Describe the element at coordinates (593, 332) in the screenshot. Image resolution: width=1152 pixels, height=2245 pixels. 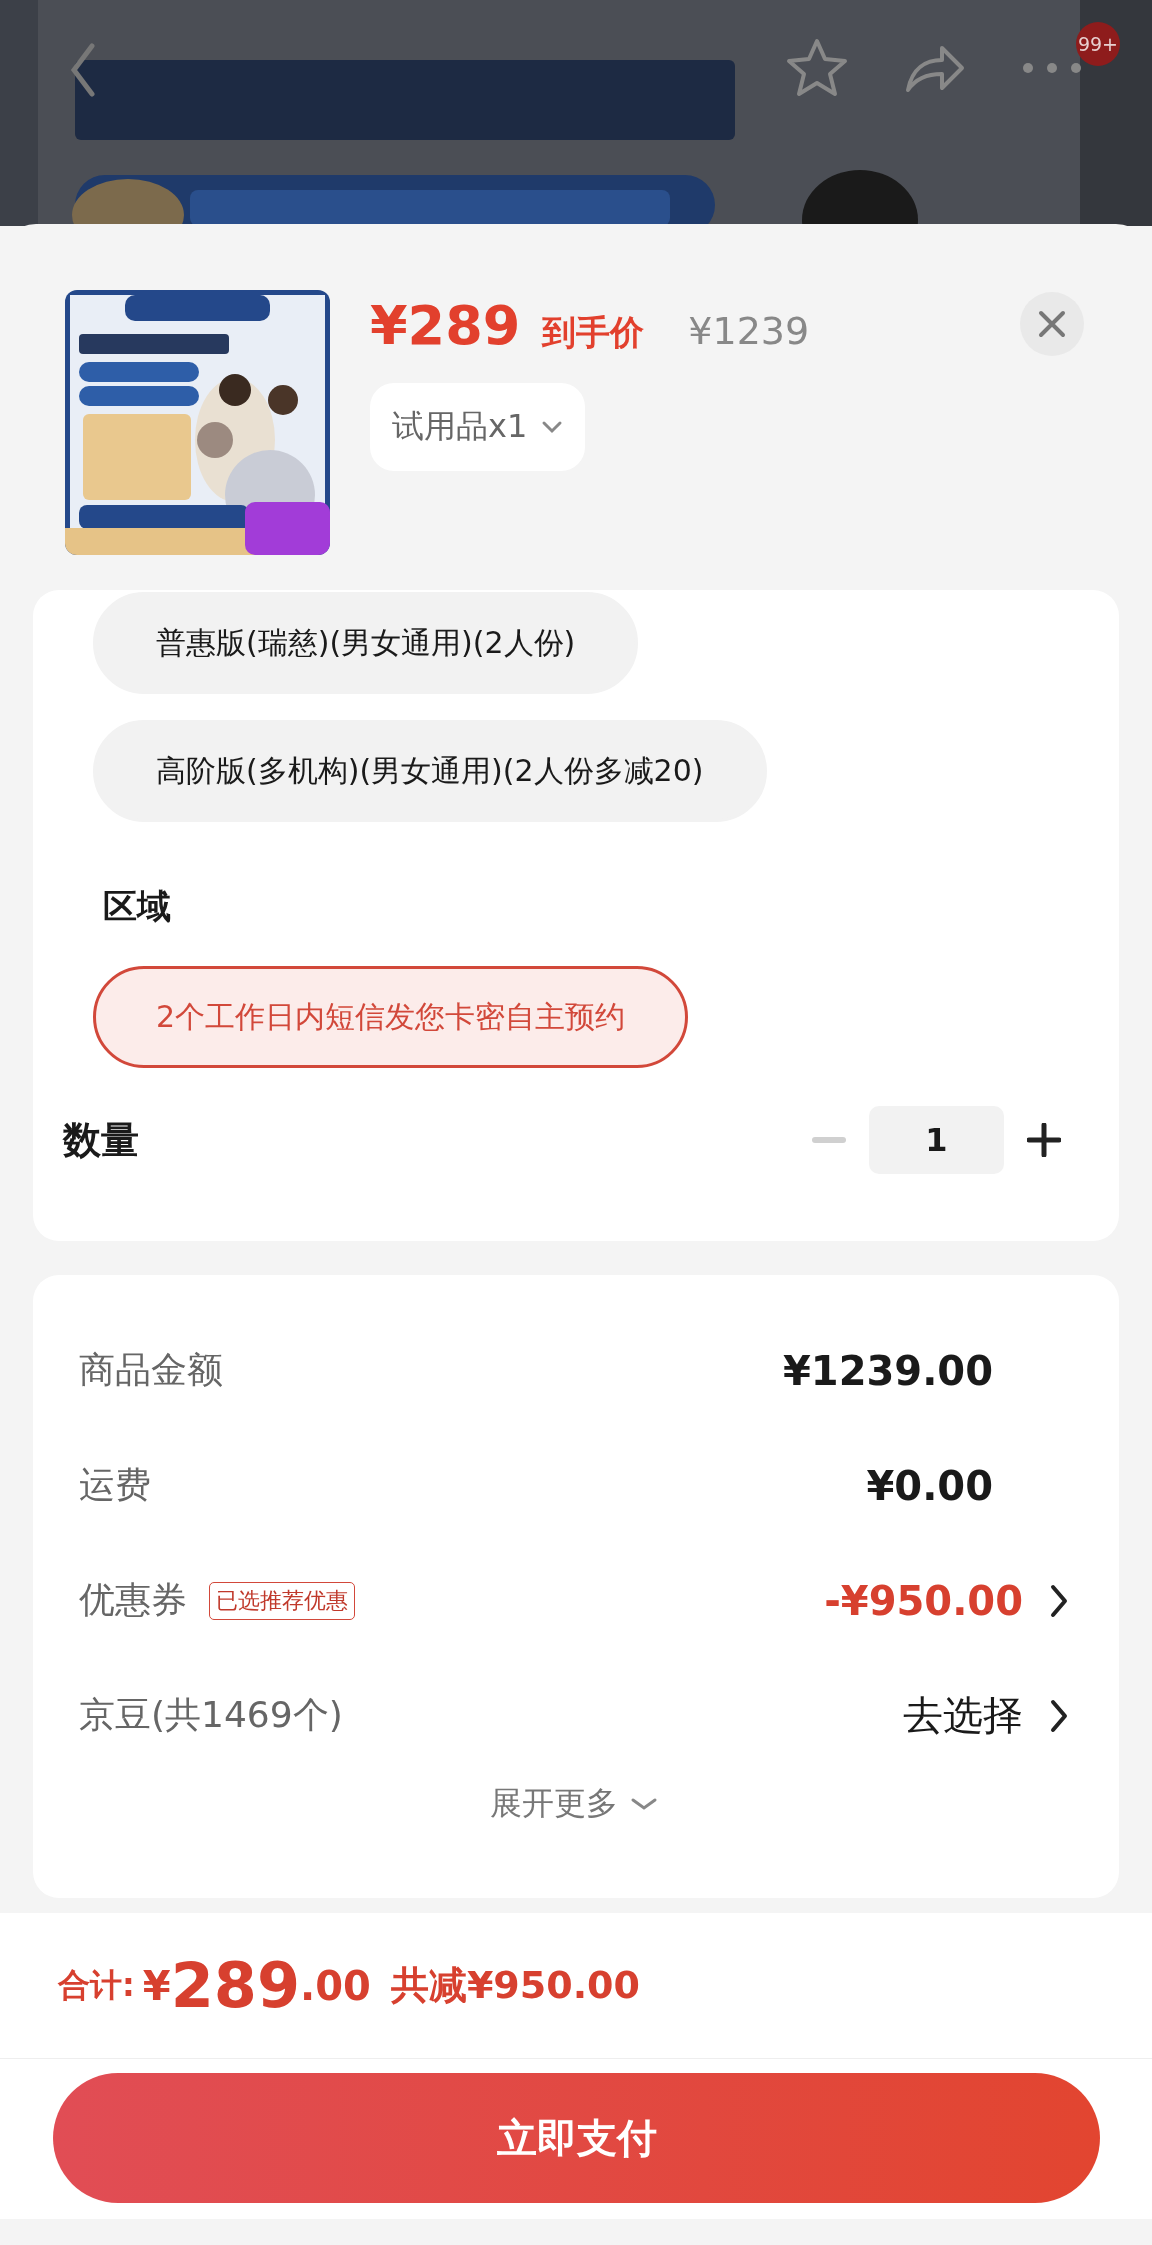
I see `price-label: 到手价` at that location.